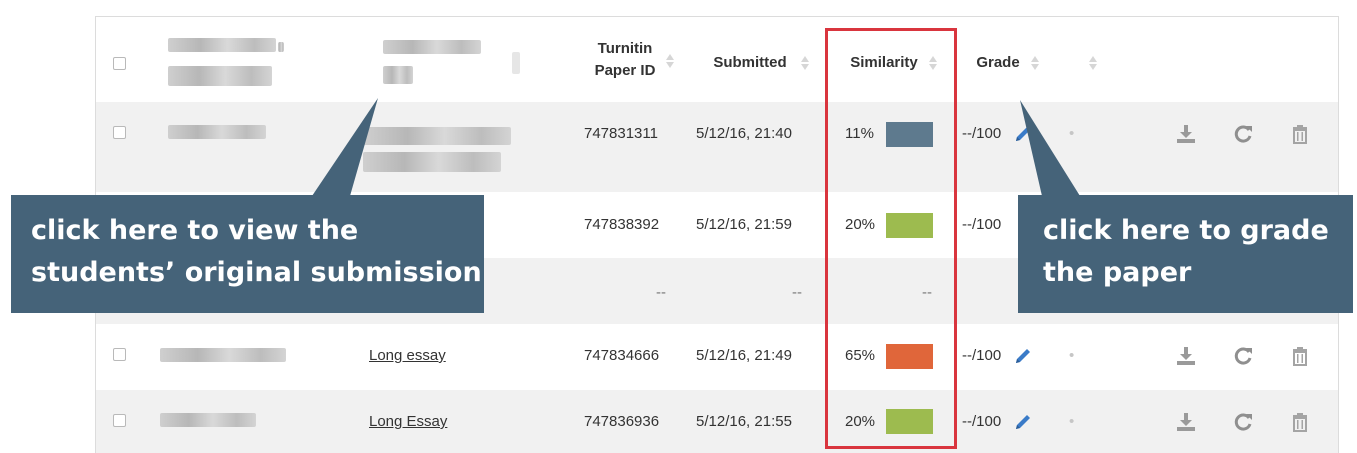 The height and width of the screenshot is (453, 1357). I want to click on callout-line: the paper, so click(1117, 272).